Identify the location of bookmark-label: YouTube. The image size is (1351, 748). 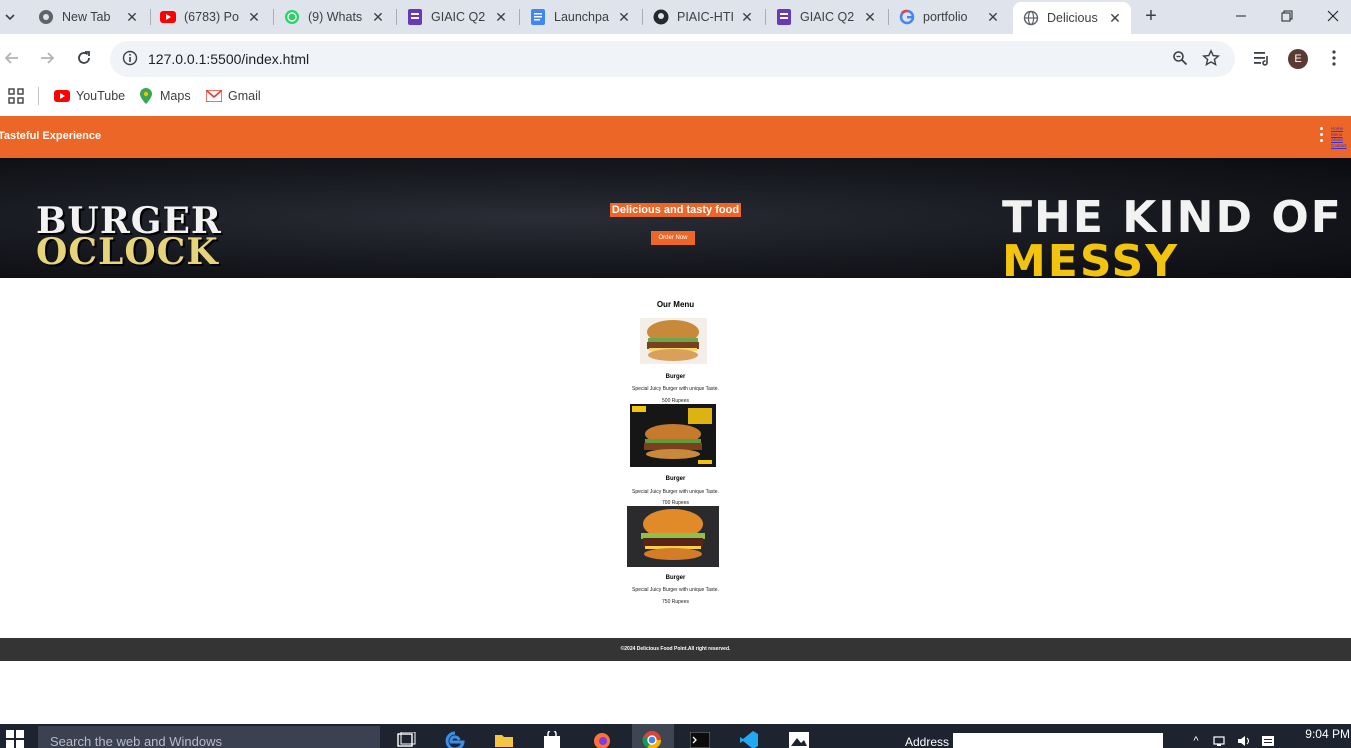
(101, 96).